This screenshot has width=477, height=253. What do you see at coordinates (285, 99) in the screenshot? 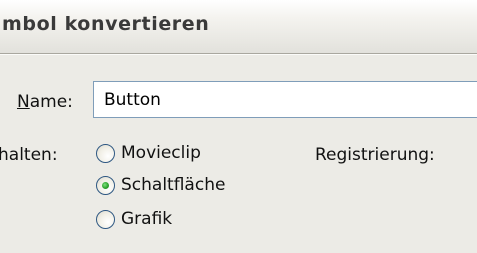
I see `symbol-name-input` at bounding box center [285, 99].